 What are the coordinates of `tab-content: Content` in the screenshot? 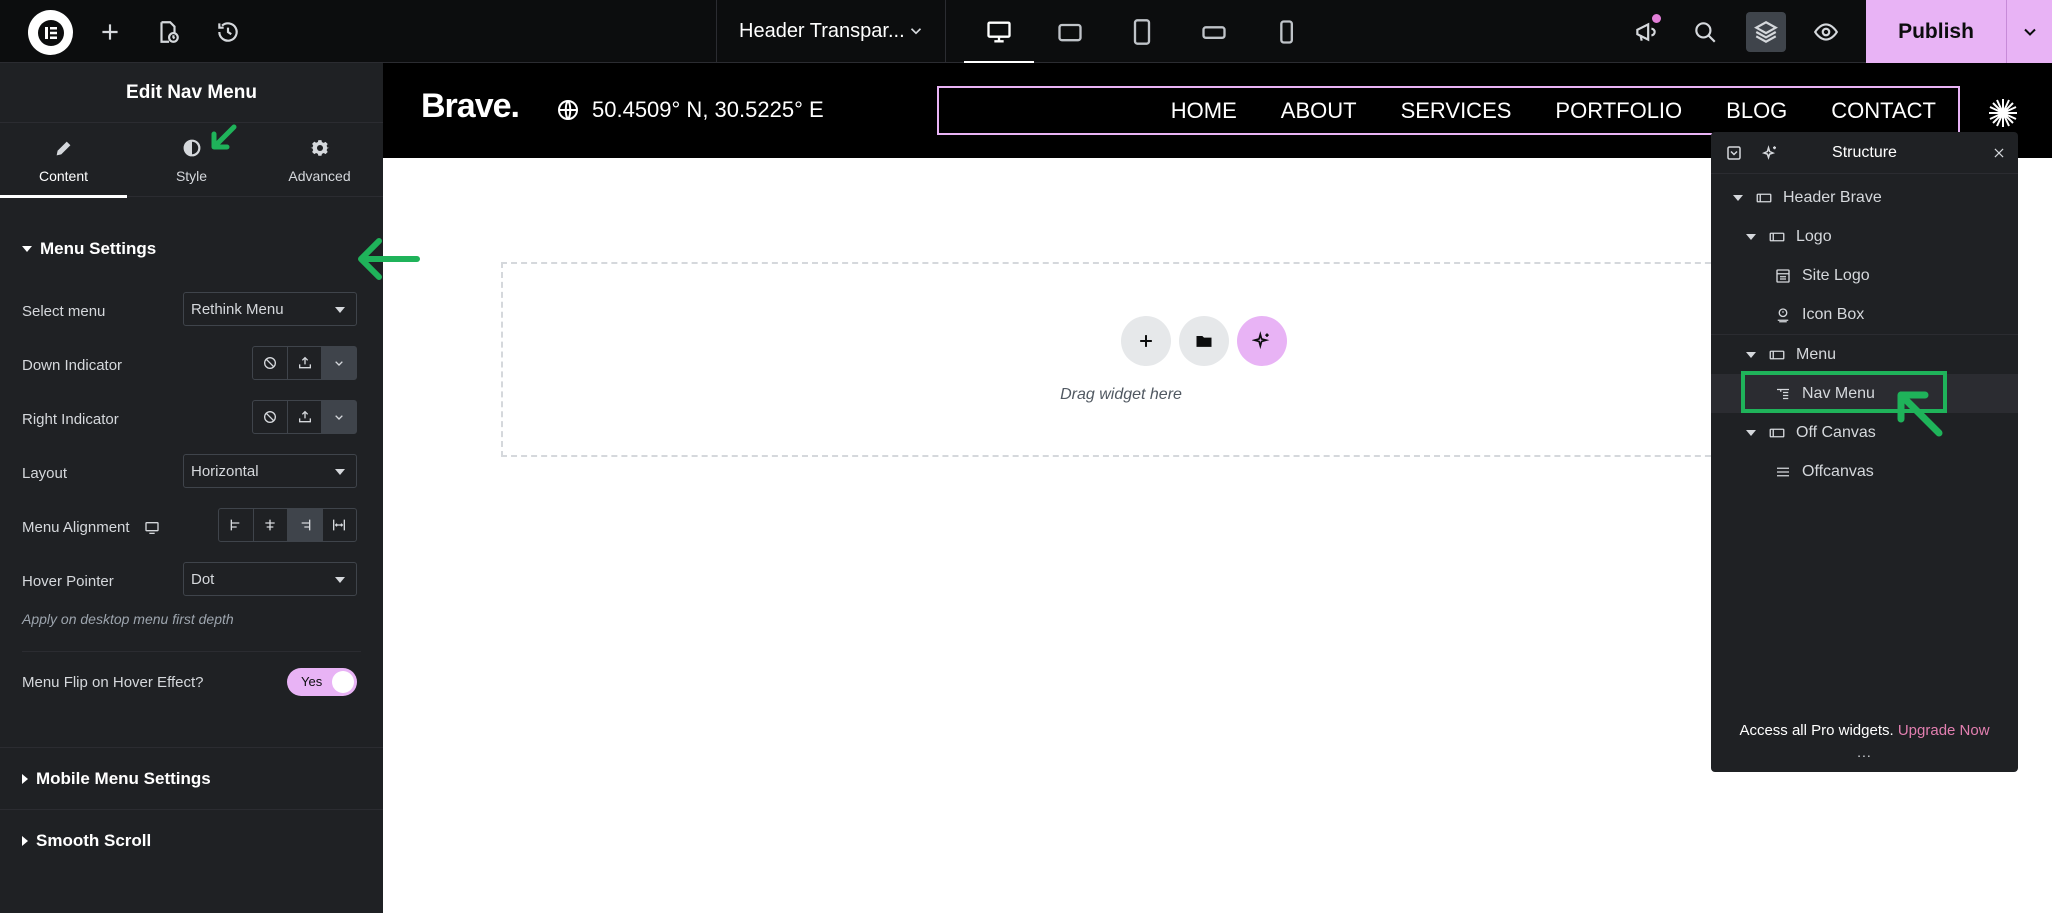 It's located at (63, 160).